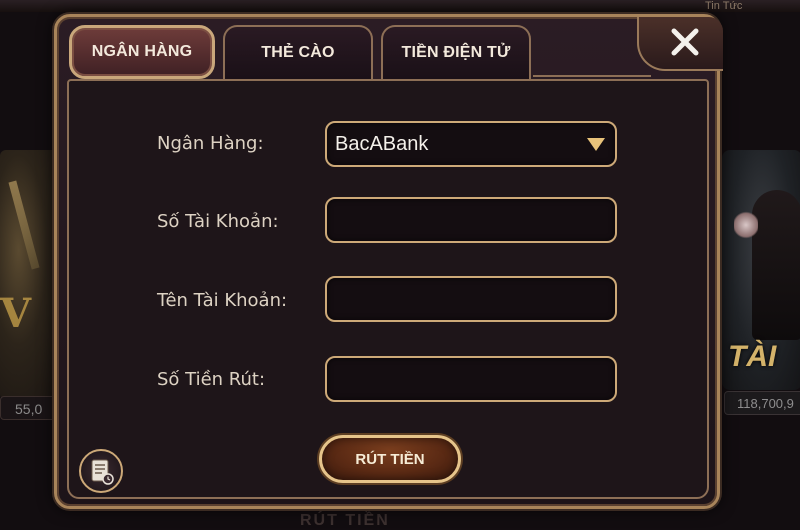  I want to click on background-top-bar, so click(400, 6).